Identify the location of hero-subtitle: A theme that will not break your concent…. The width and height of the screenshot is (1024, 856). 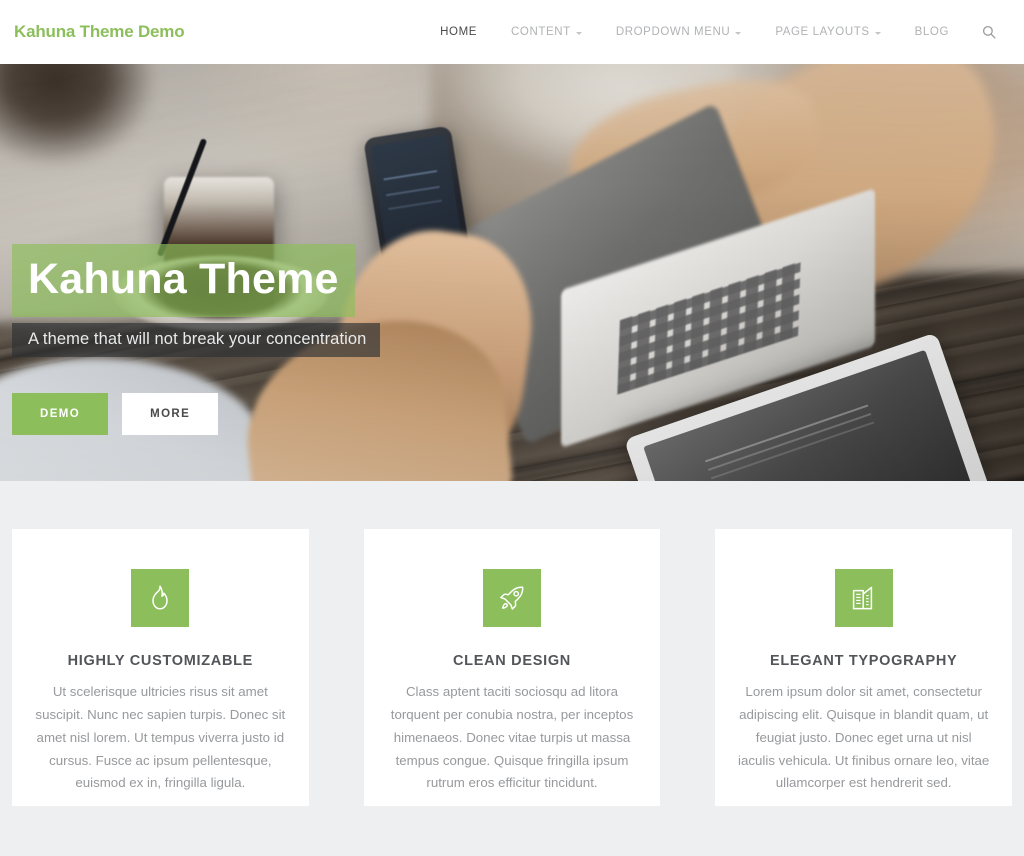
(196, 340).